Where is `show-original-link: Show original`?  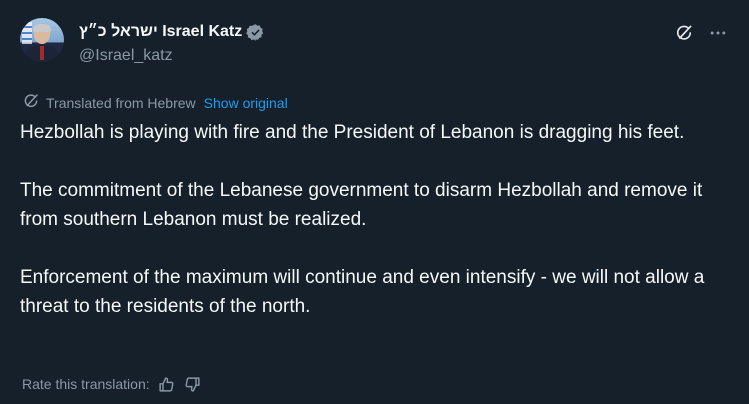 show-original-link: Show original is located at coordinates (246, 103).